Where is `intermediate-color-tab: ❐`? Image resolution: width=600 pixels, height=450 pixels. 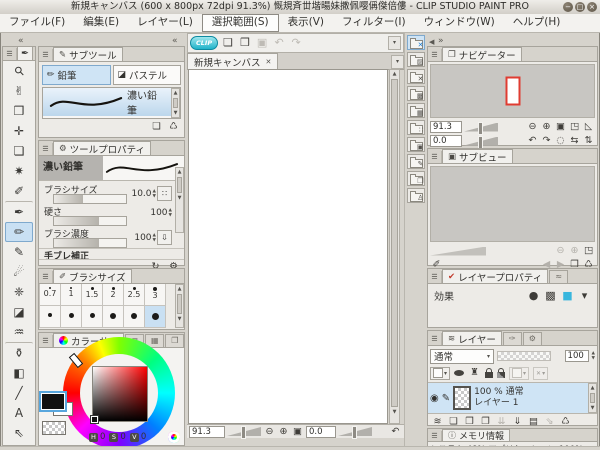
intermediate-color-tab: ❐ is located at coordinates (174, 340).